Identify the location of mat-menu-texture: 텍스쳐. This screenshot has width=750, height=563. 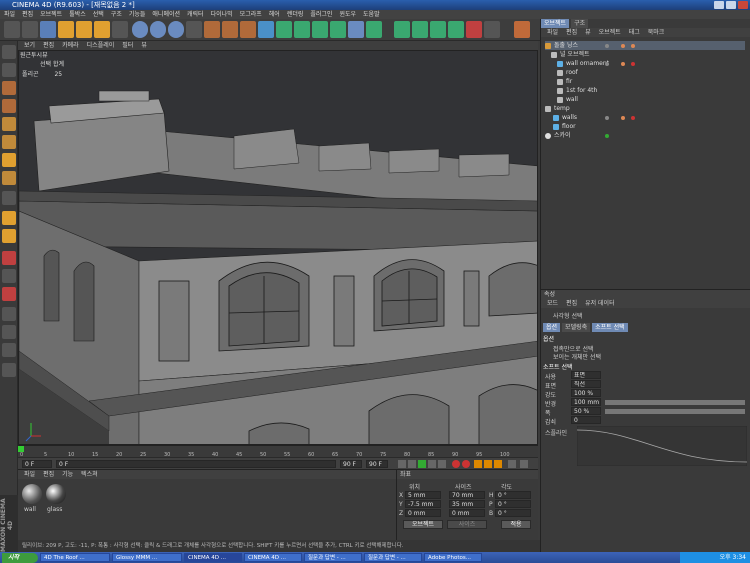
(89, 474).